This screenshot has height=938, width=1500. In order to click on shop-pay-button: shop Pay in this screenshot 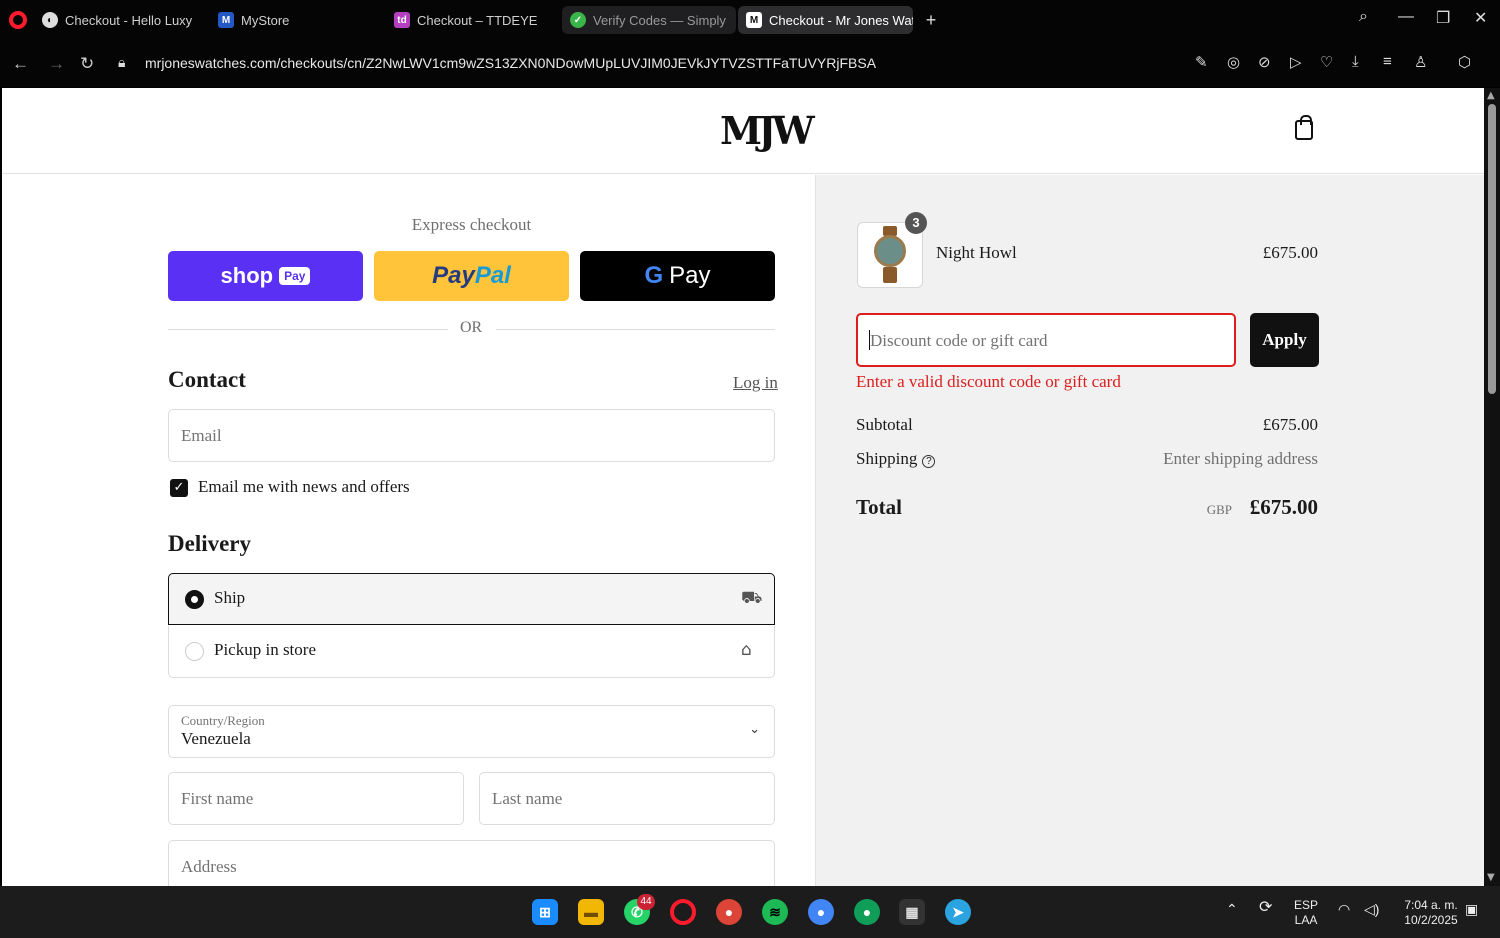, I will do `click(265, 276)`.